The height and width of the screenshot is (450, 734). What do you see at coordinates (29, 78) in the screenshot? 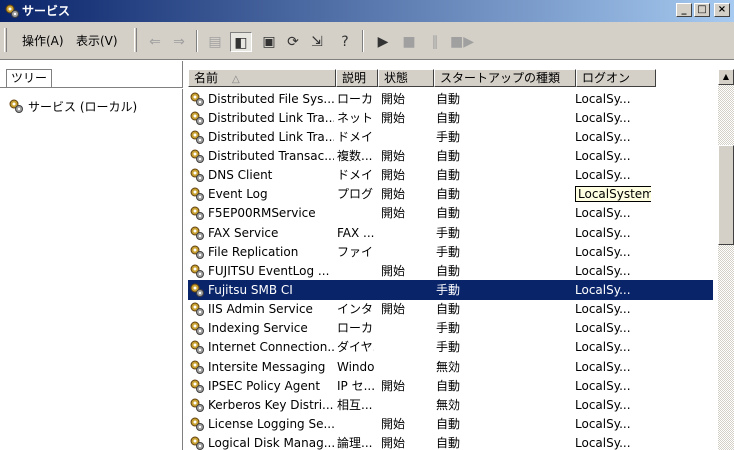
I see `tab-tree: ツリー` at bounding box center [29, 78].